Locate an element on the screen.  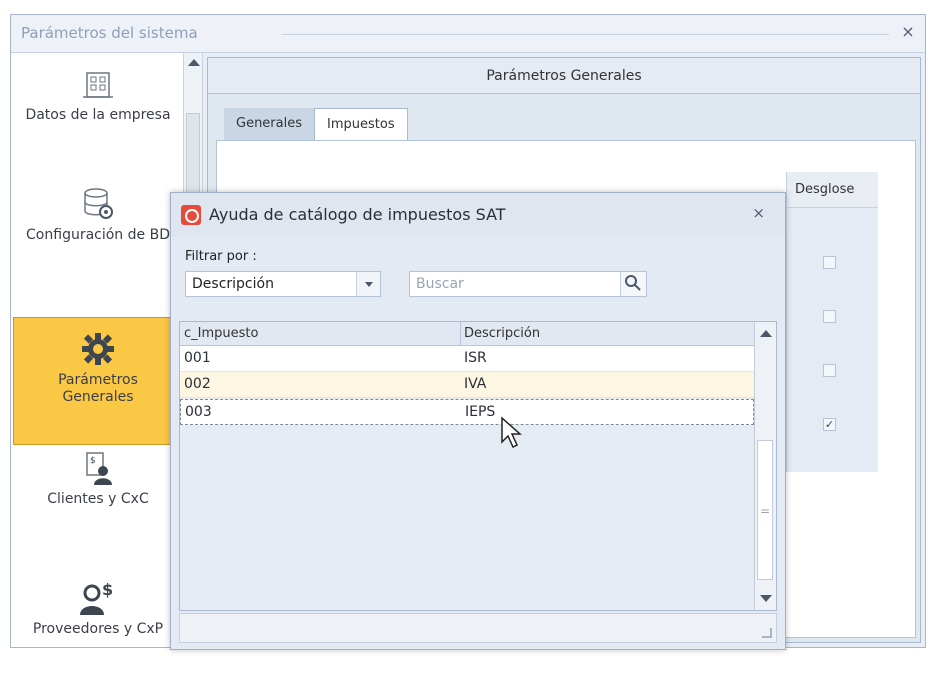
column-header-description: Descripción is located at coordinates (502, 333).